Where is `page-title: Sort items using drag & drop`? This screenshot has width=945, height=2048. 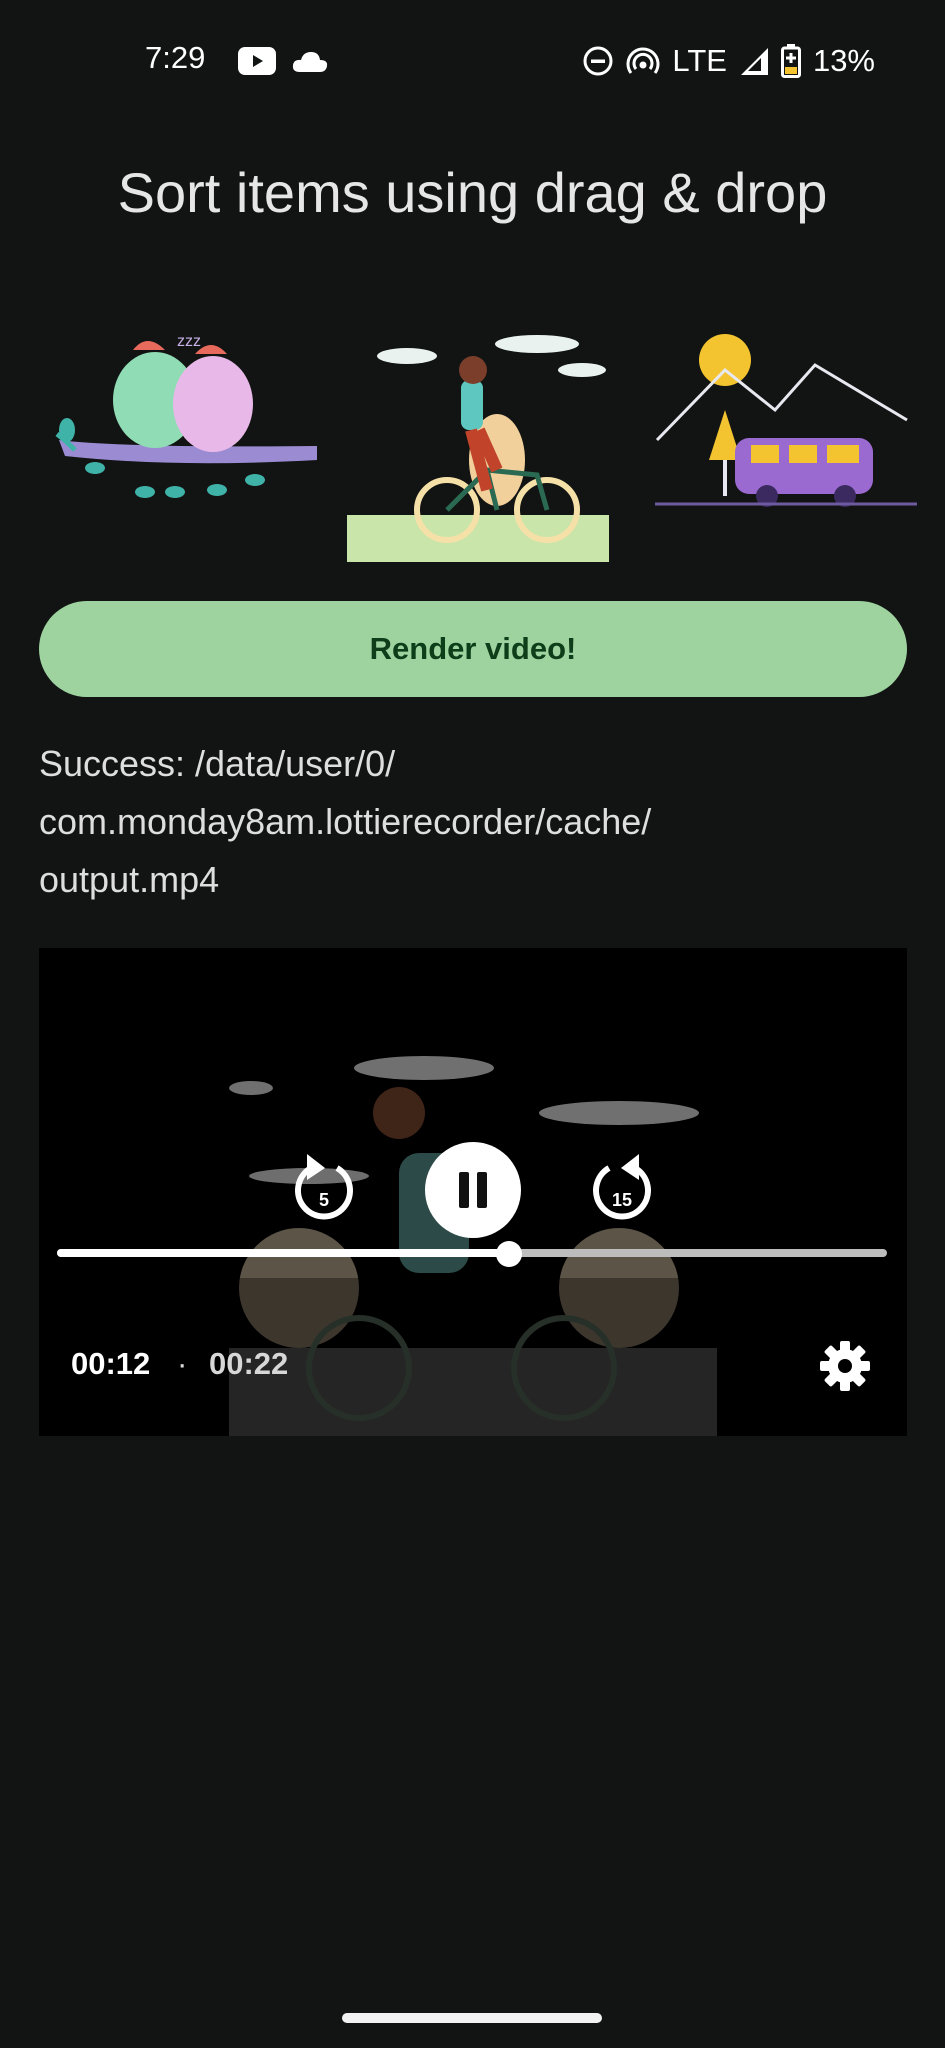 page-title: Sort items using drag & drop is located at coordinates (472, 192).